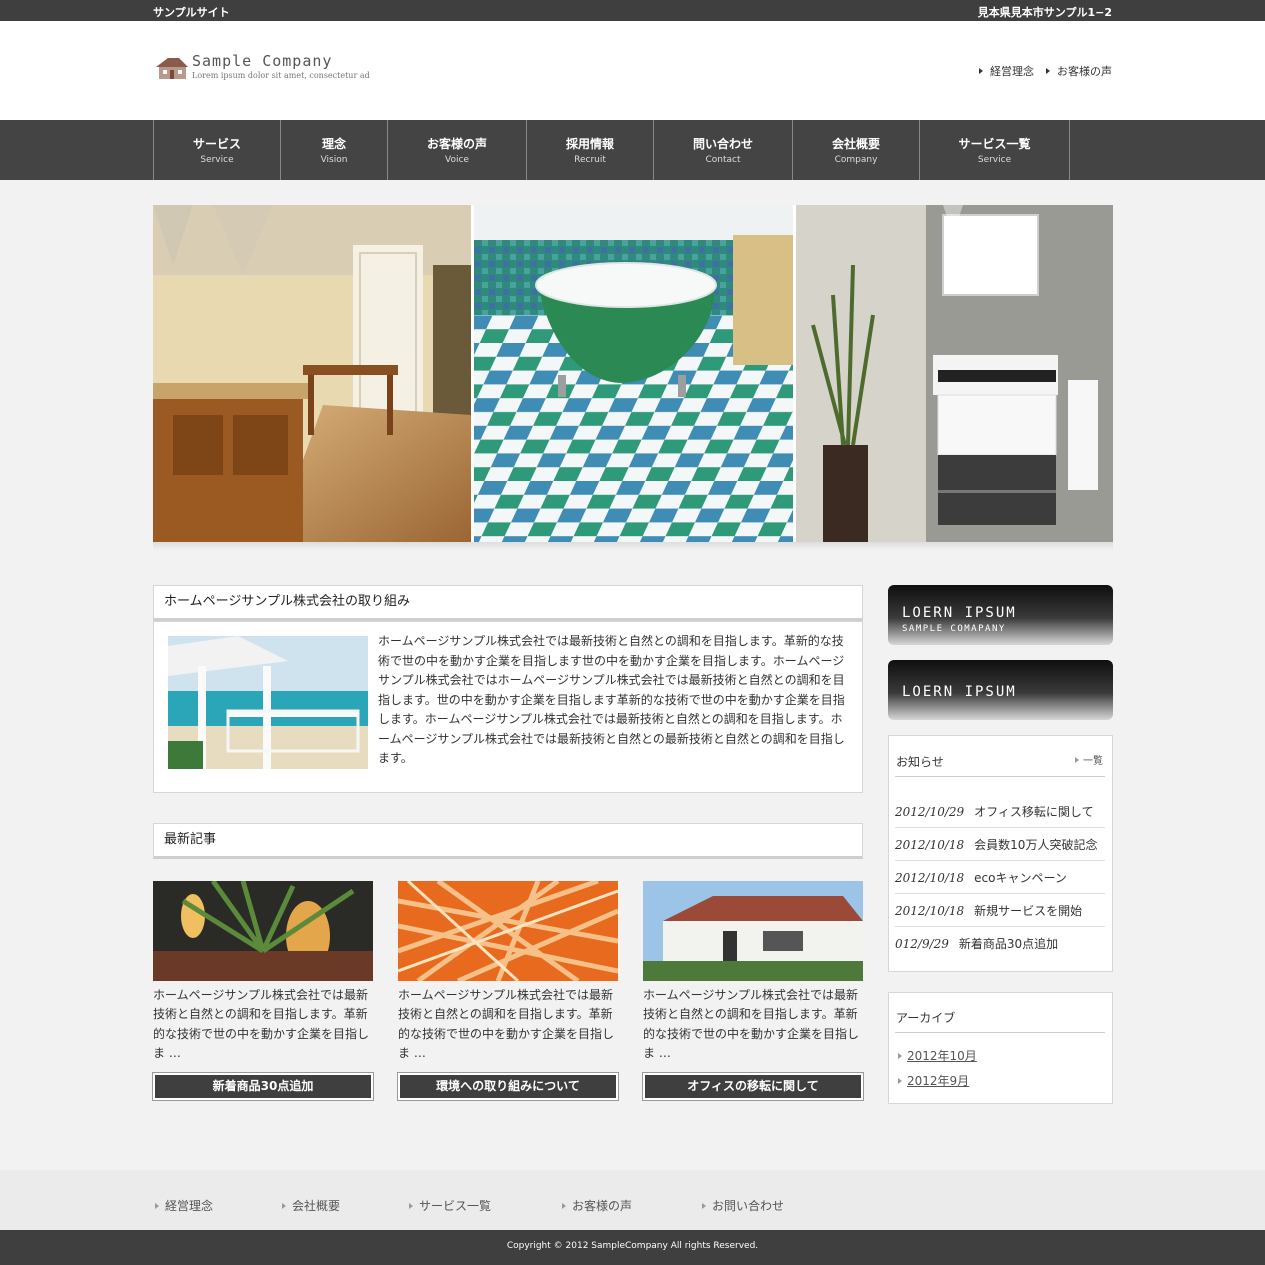 The height and width of the screenshot is (1265, 1265). What do you see at coordinates (933, 1080) in the screenshot?
I see `archive-link-2012-09: 2012年9月` at bounding box center [933, 1080].